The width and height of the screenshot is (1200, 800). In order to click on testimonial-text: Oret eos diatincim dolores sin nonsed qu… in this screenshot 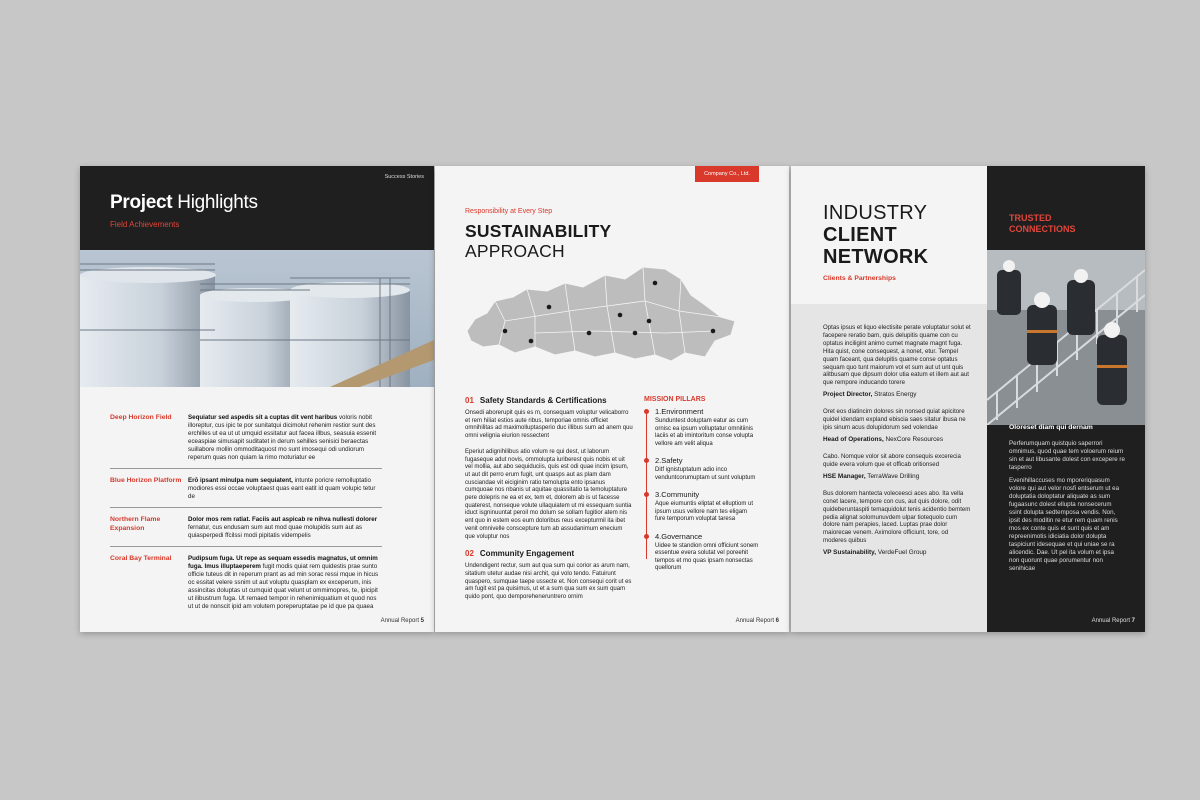, I will do `click(894, 420)`.